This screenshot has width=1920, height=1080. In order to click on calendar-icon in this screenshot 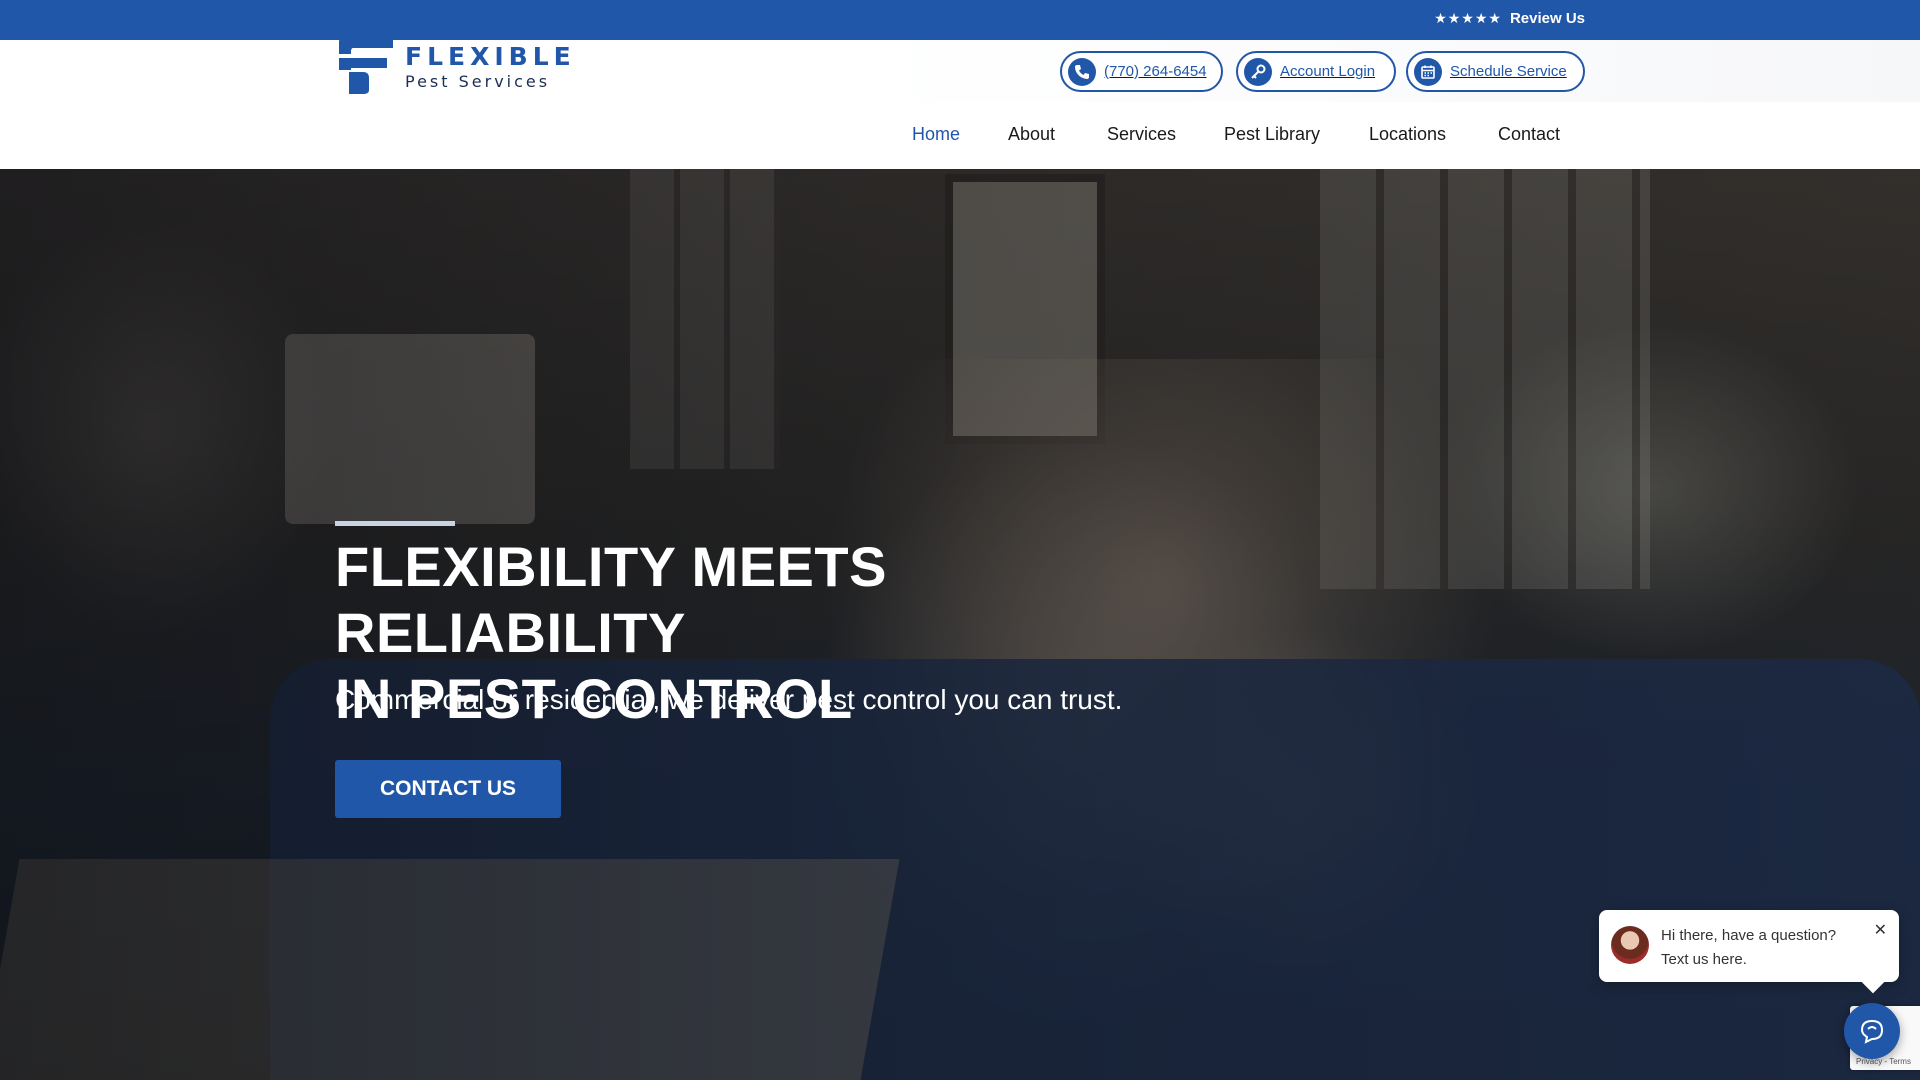, I will do `click(1428, 71)`.